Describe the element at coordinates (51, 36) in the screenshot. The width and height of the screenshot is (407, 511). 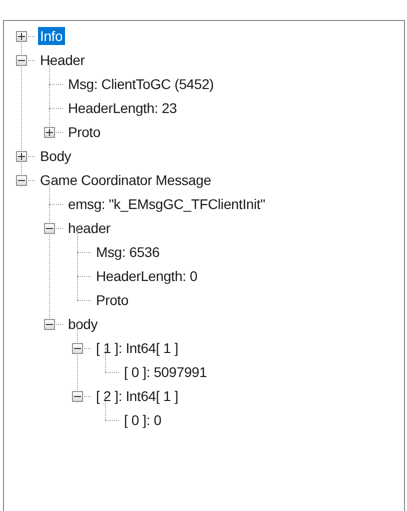
I see `tree-node-label: Info` at that location.